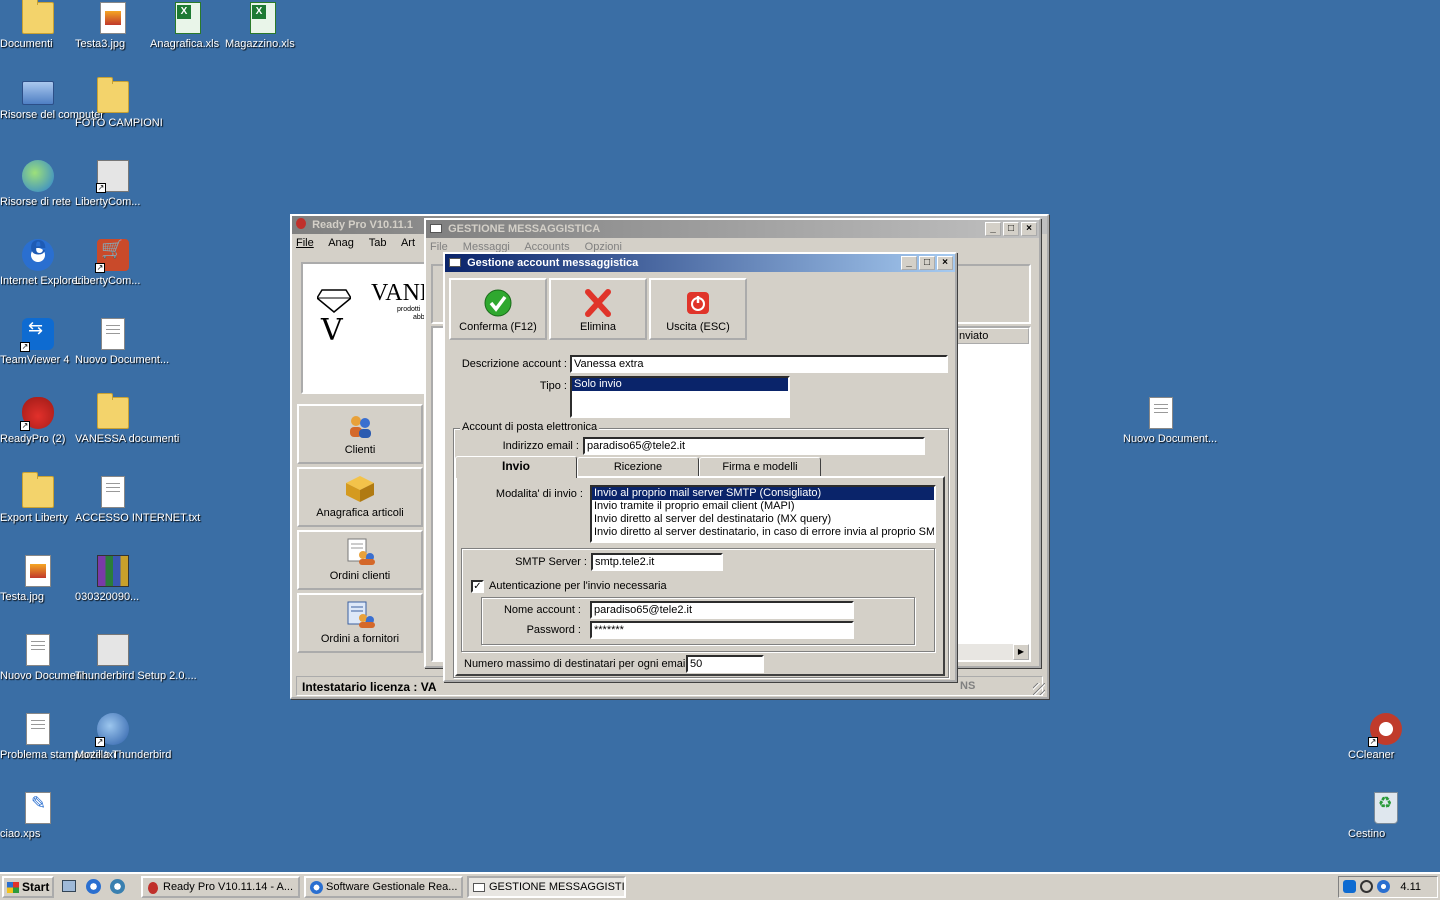  I want to click on smtp-server-field: smtp.tele2.it, so click(657, 562).